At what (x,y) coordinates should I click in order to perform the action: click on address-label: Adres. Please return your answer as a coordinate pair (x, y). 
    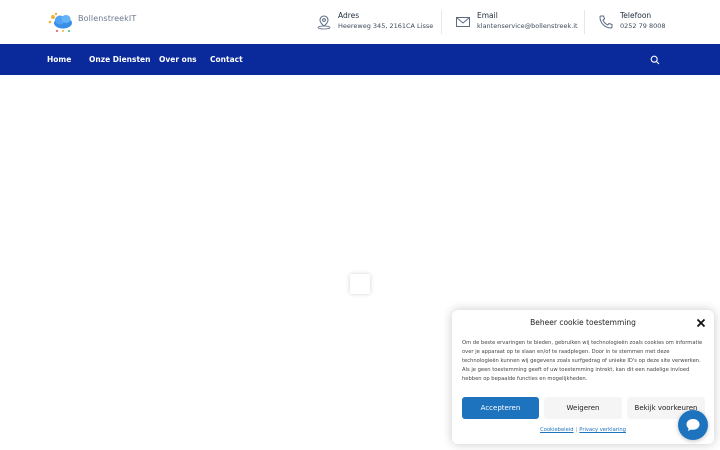
    Looking at the image, I should click on (349, 15).